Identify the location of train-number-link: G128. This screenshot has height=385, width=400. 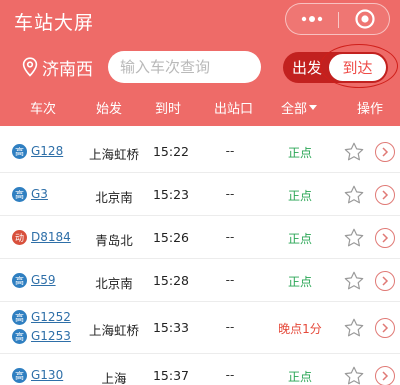
(47, 151).